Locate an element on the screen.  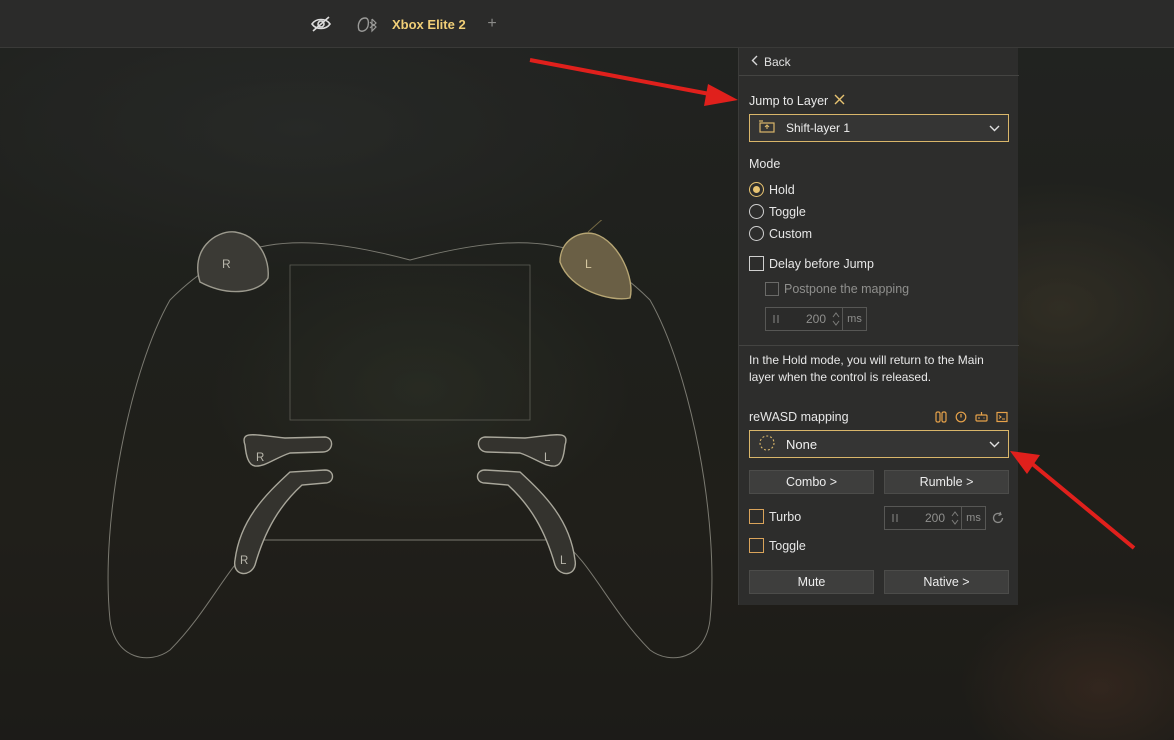
gamepad-icon is located at coordinates (981, 417).